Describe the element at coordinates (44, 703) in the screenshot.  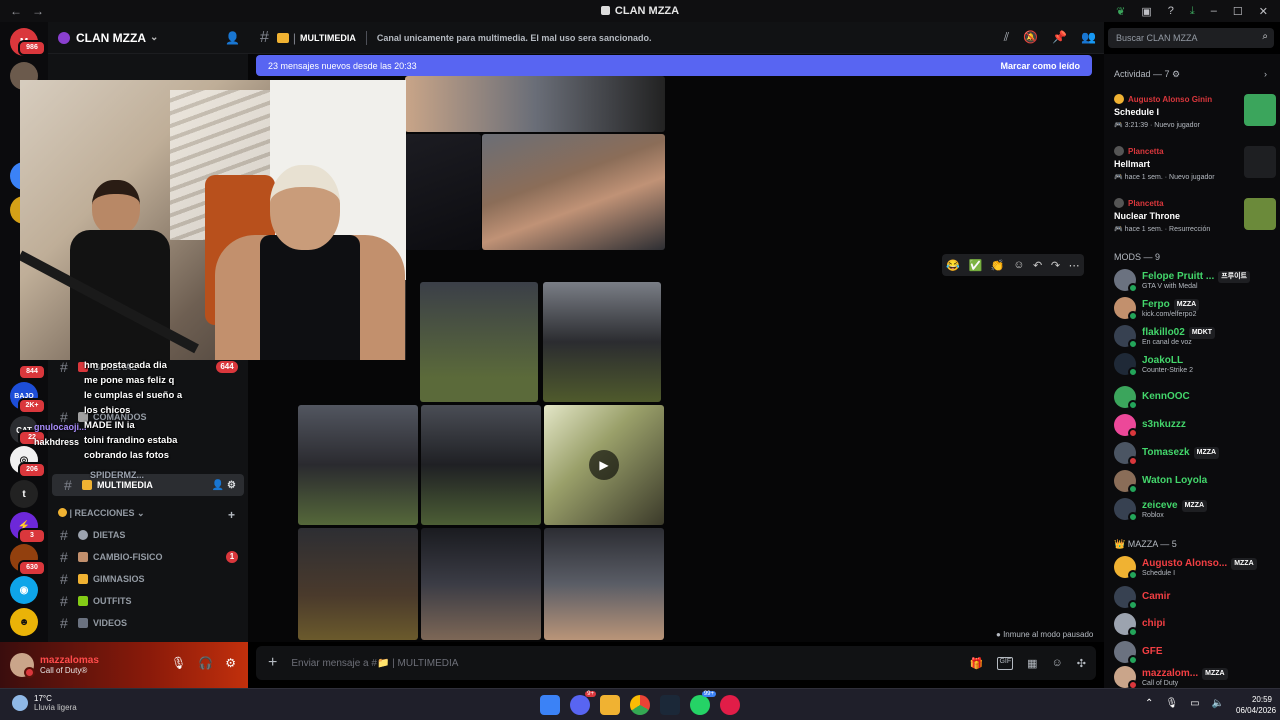
I see `weather-widget: 17°C Lluvia ligera` at that location.